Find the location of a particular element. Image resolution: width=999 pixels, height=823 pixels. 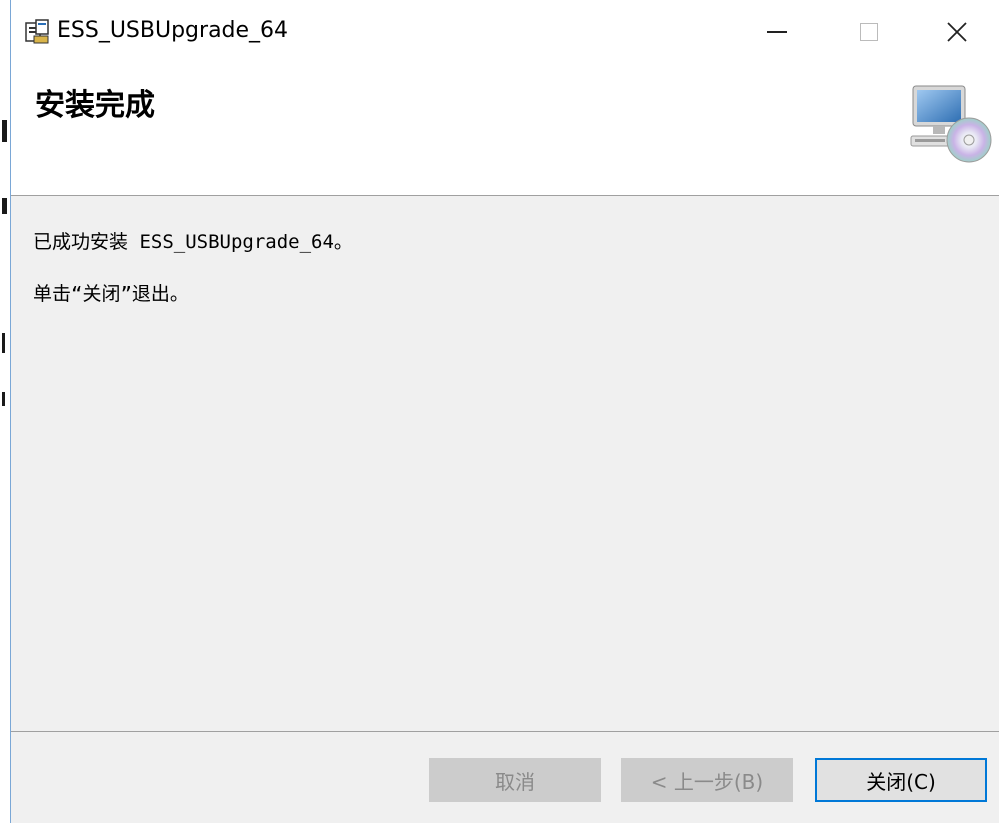

close-icon is located at coordinates (957, 32).